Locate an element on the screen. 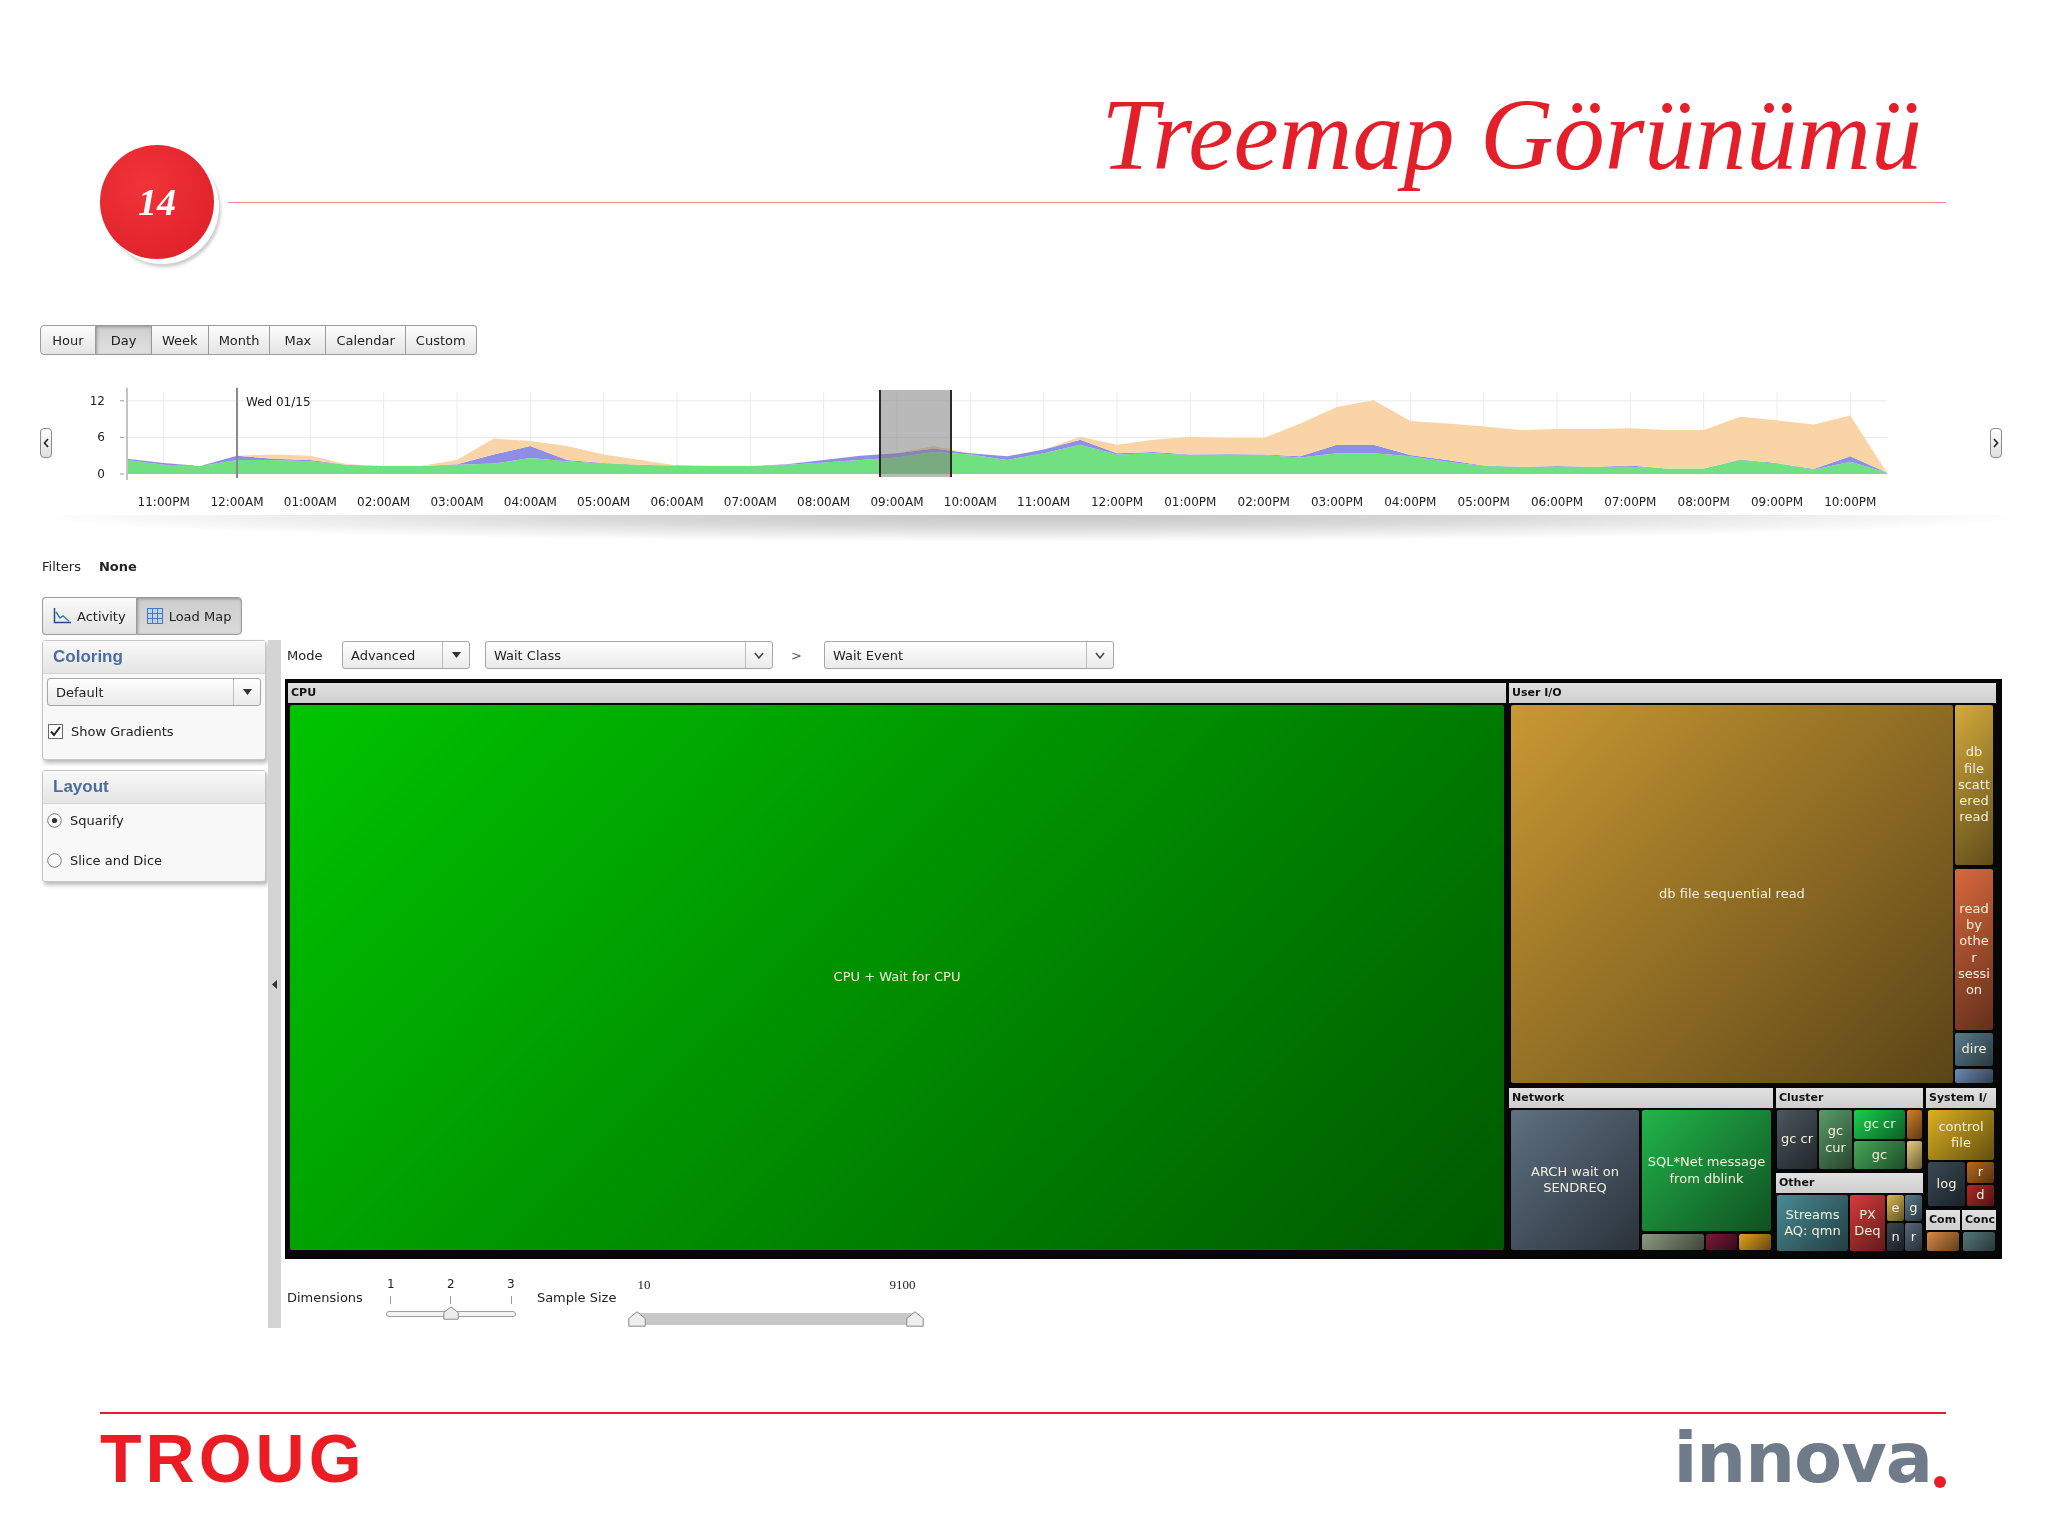 This screenshot has width=2048, height=1536. axis-tick-label: 0 is located at coordinates (101, 474).